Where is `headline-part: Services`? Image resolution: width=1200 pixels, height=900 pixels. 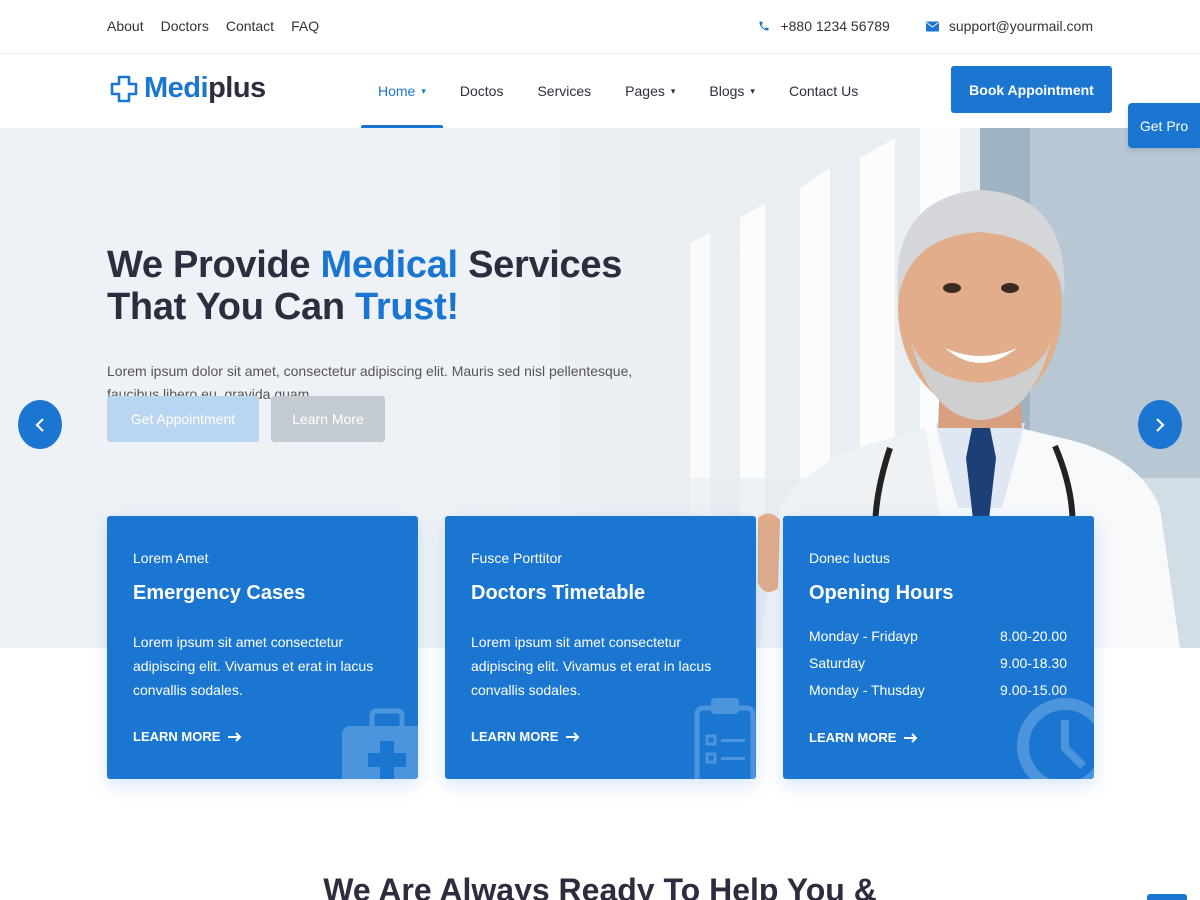
headline-part: Services is located at coordinates (540, 265).